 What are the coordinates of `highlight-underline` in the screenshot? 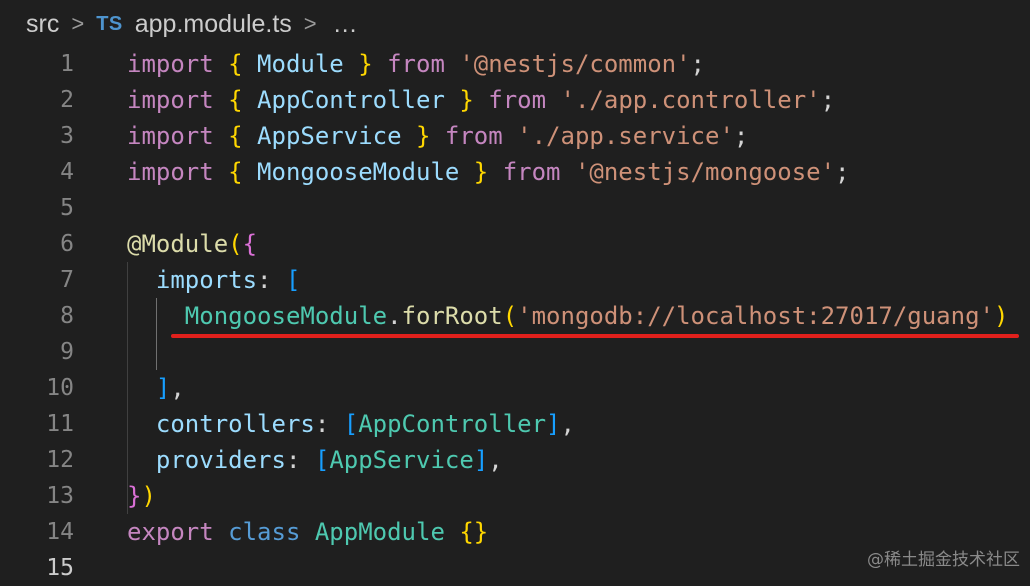 It's located at (595, 336).